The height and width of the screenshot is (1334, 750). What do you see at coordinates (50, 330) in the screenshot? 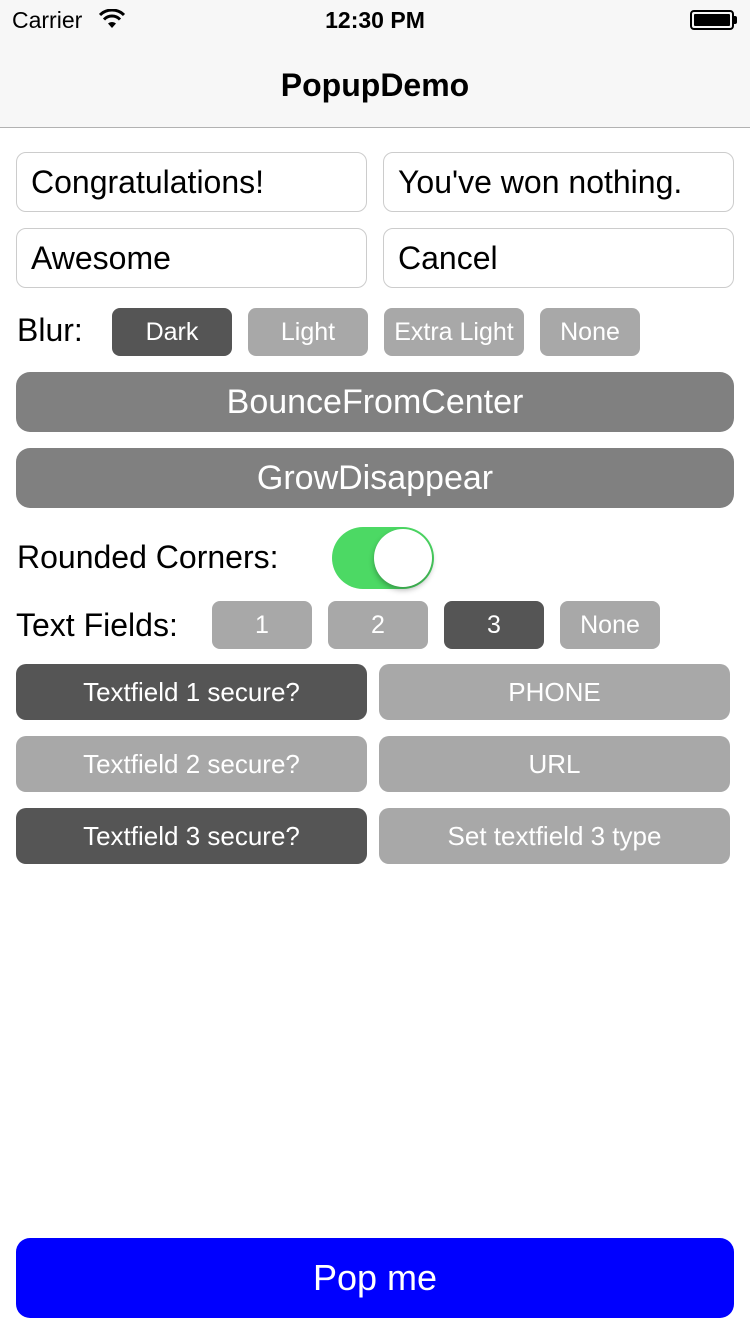
I see `blur-label: Blur:` at bounding box center [50, 330].